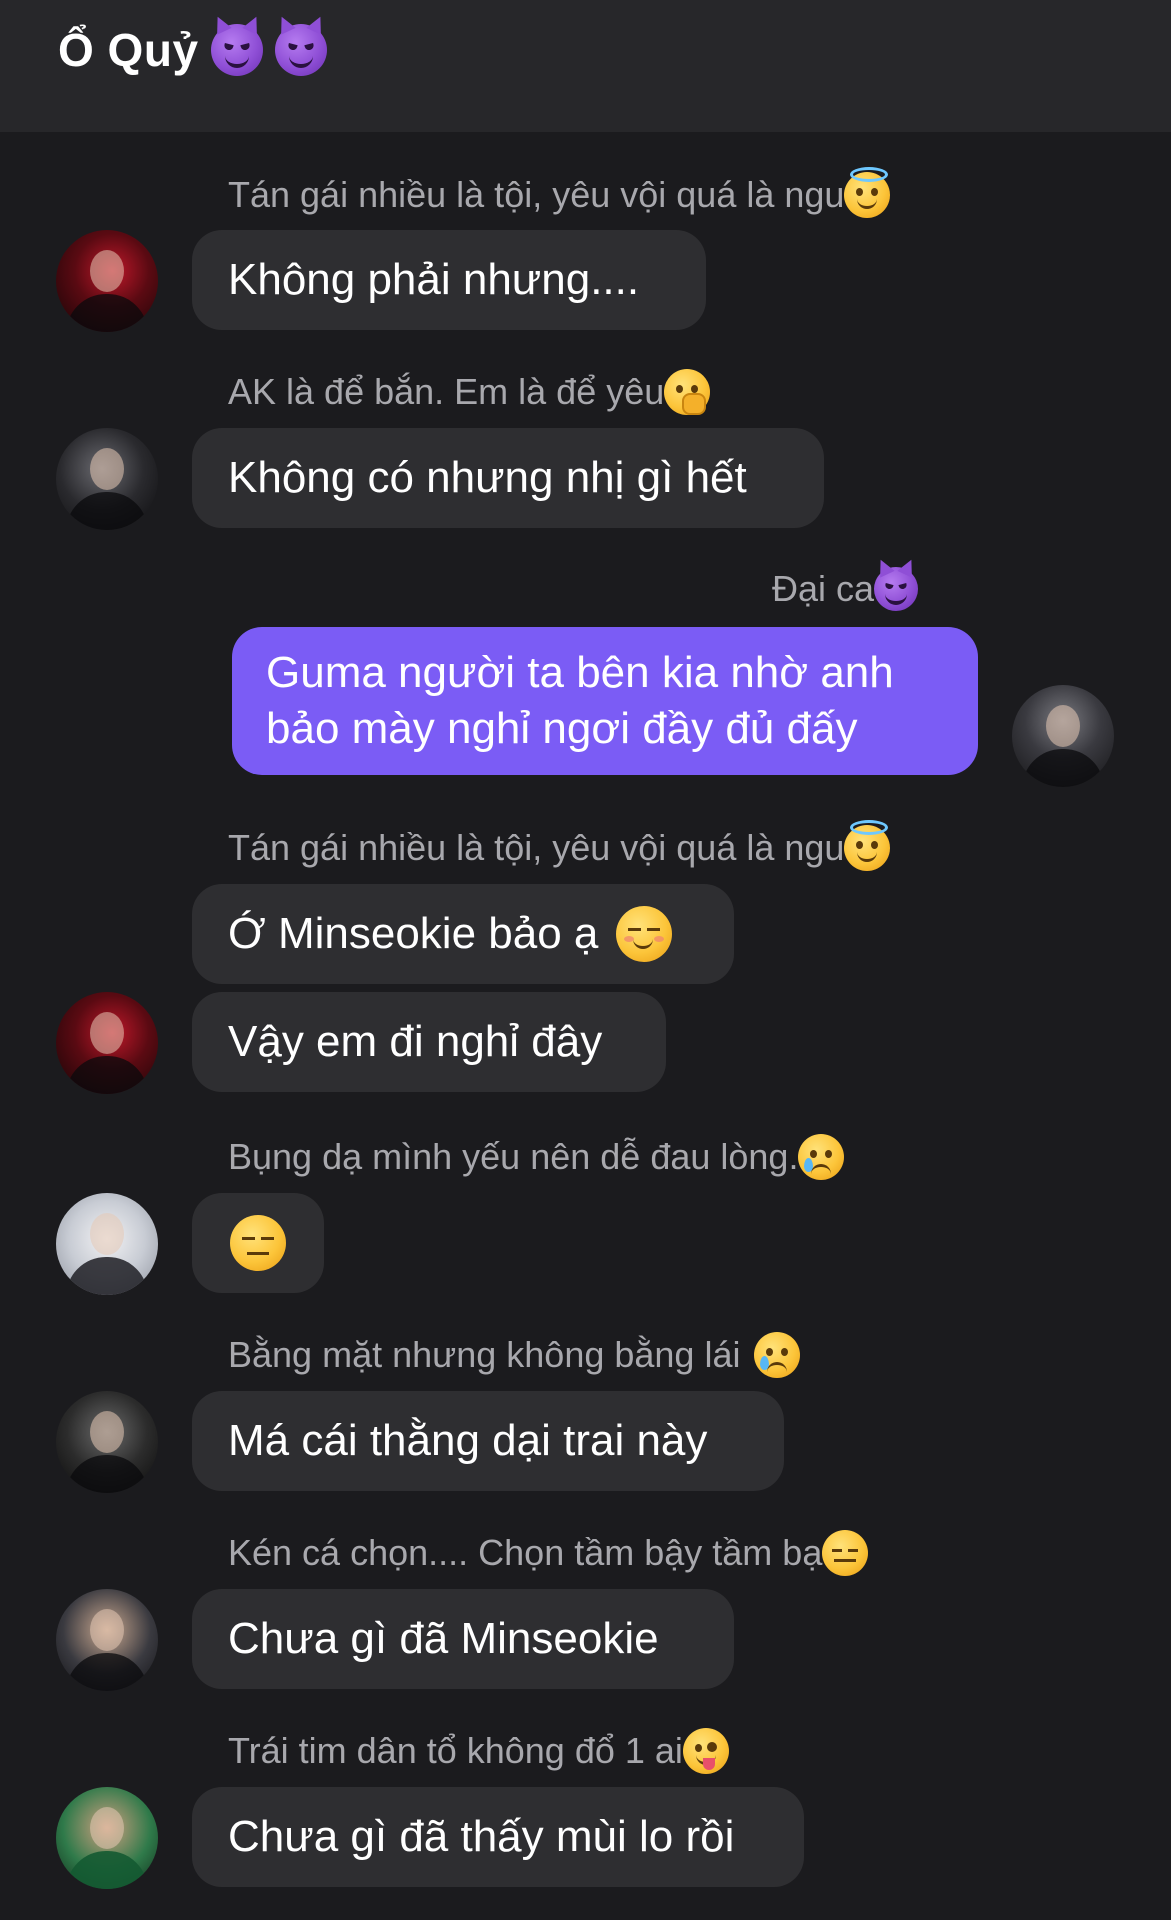  What do you see at coordinates (536, 1157) in the screenshot?
I see `sender-name: Bụng dạ mình yếu nên dễ đau lòng.` at bounding box center [536, 1157].